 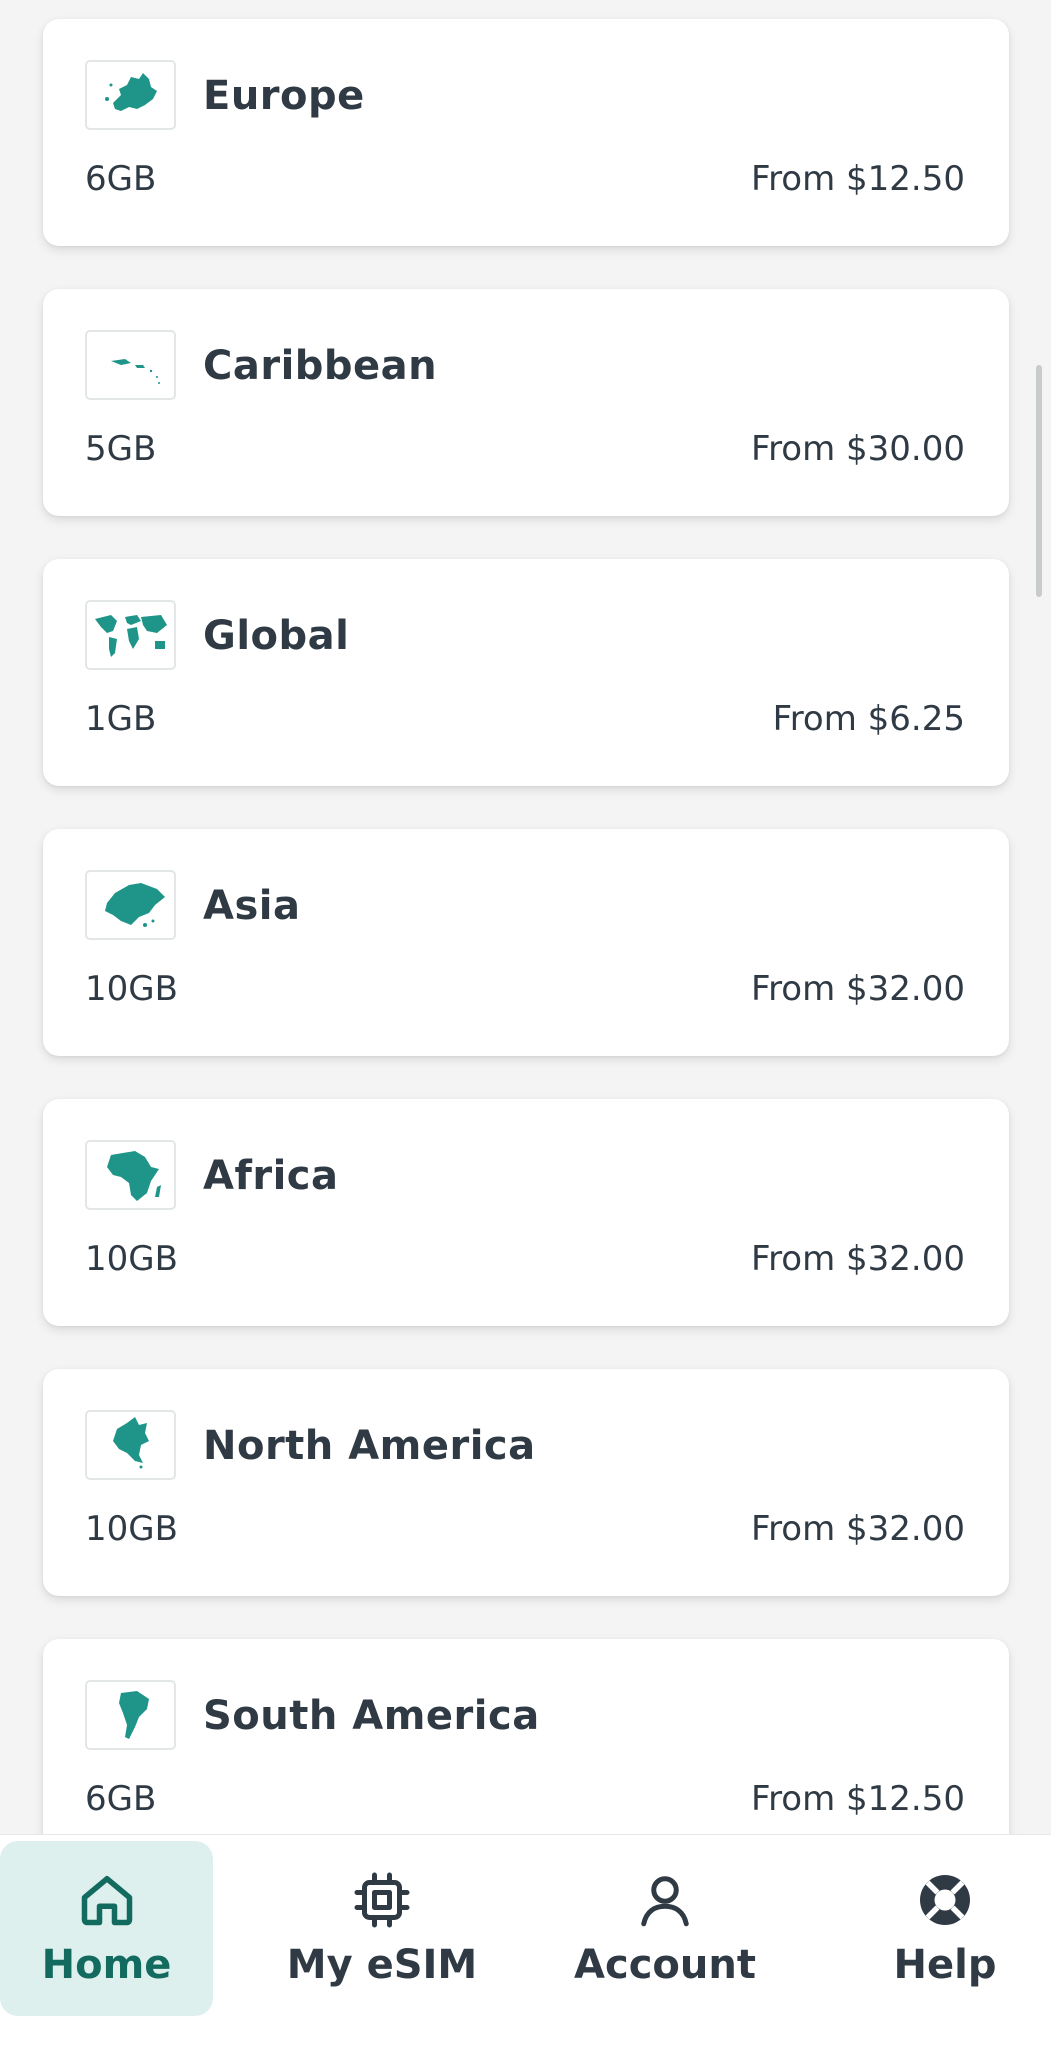 I want to click on region-card-north-america: North America 10GB From $32.00, so click(x=526, y=1482).